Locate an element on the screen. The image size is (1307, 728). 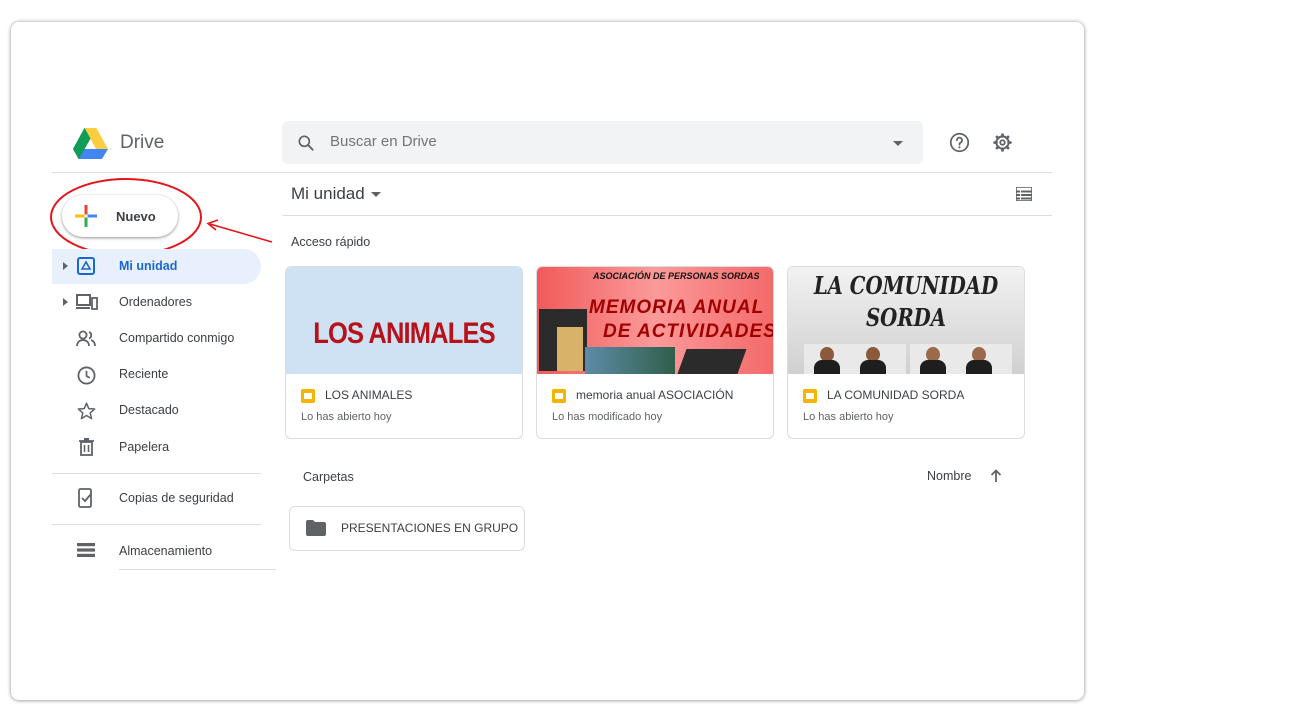
storage-icon is located at coordinates (86, 550).